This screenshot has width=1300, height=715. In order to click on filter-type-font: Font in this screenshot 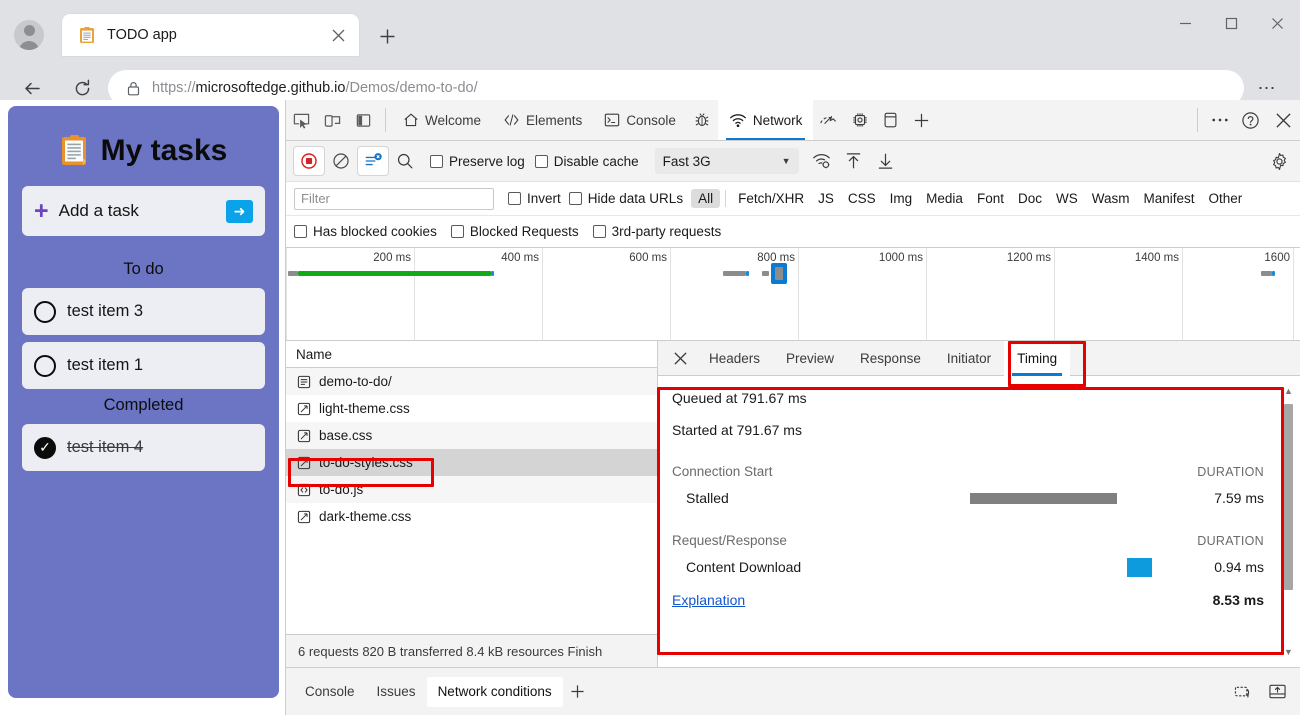, I will do `click(990, 198)`.